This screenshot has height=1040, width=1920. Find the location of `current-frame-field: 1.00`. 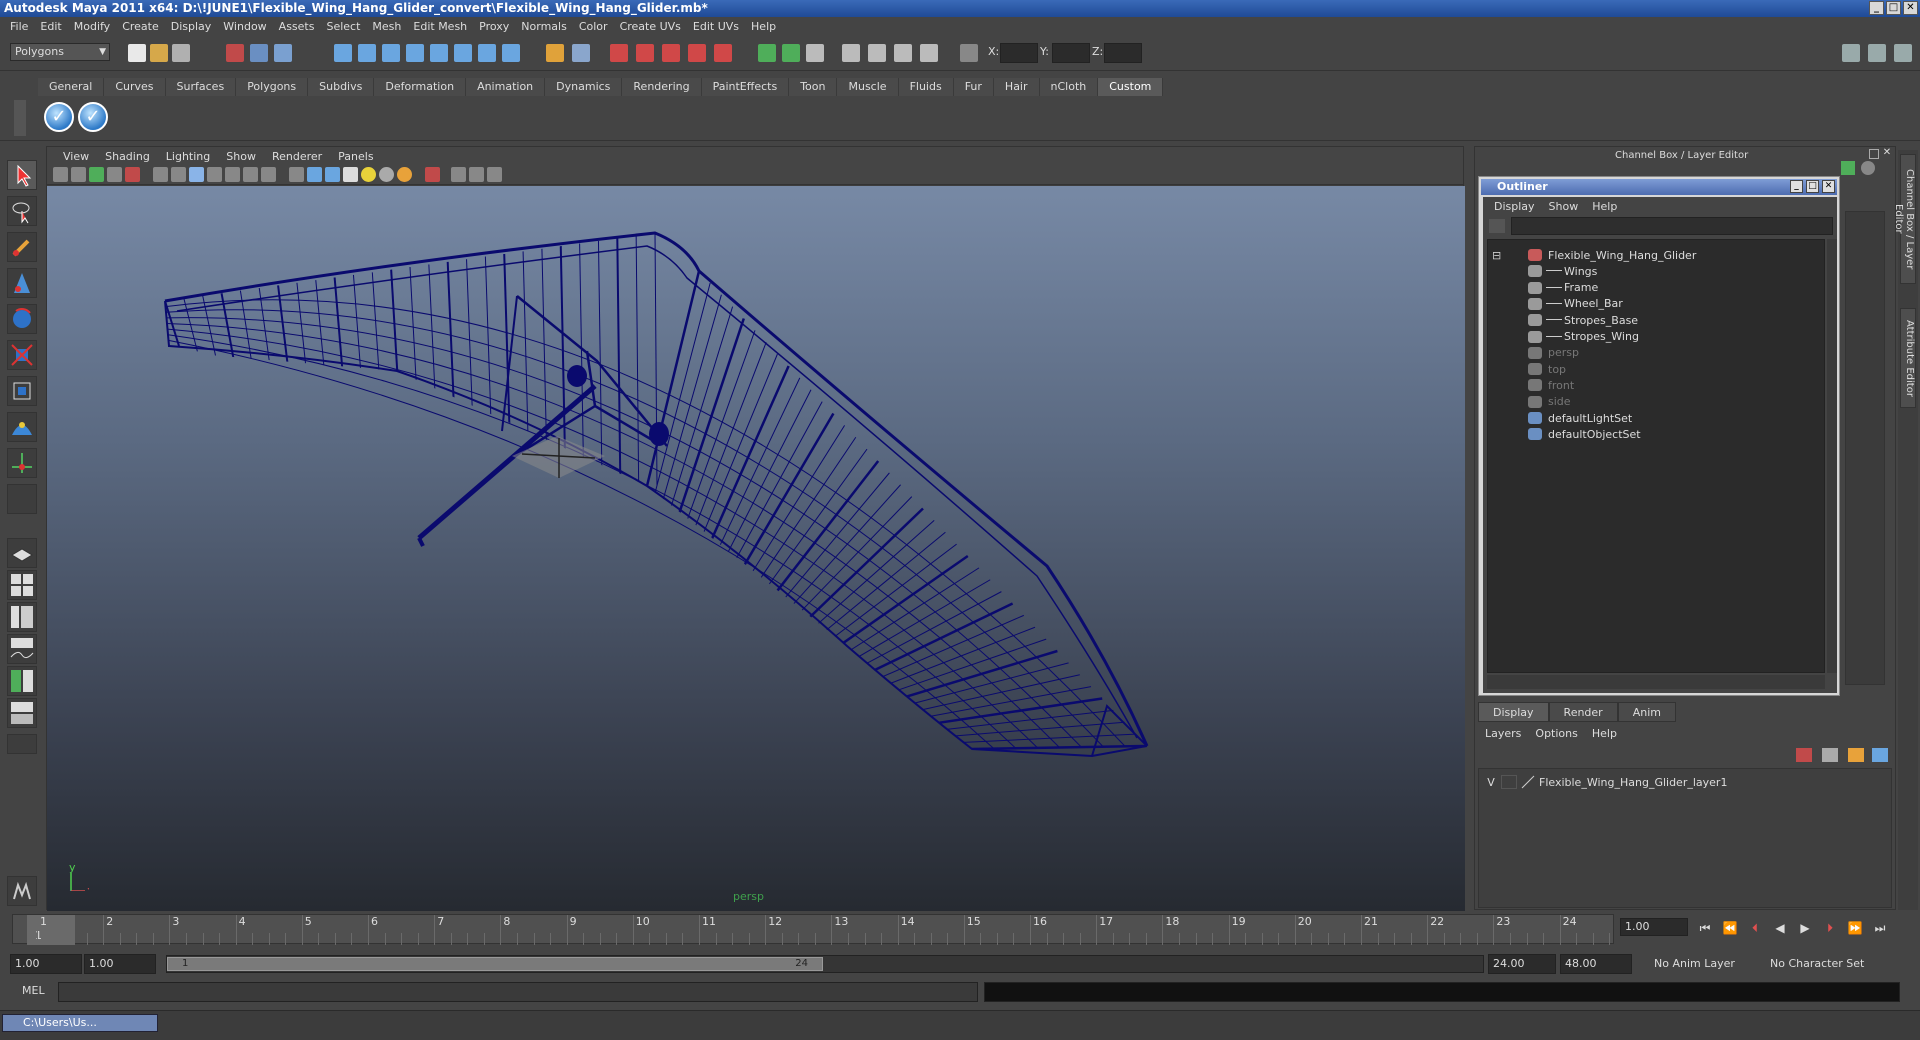

current-frame-field: 1.00 is located at coordinates (1654, 927).